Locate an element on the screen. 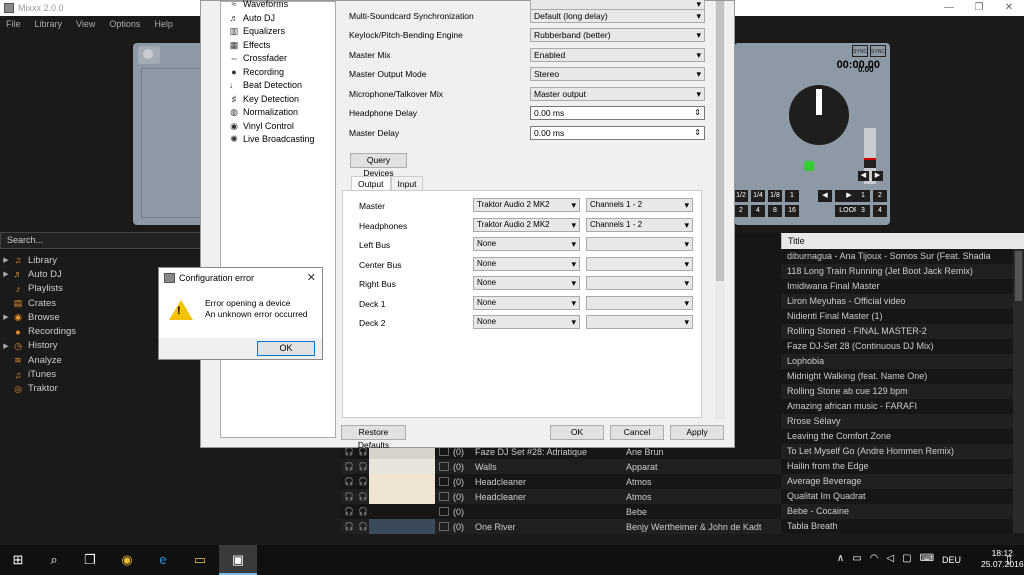  sidebar-item-recordings: ● Recordings is located at coordinates (65, 331).